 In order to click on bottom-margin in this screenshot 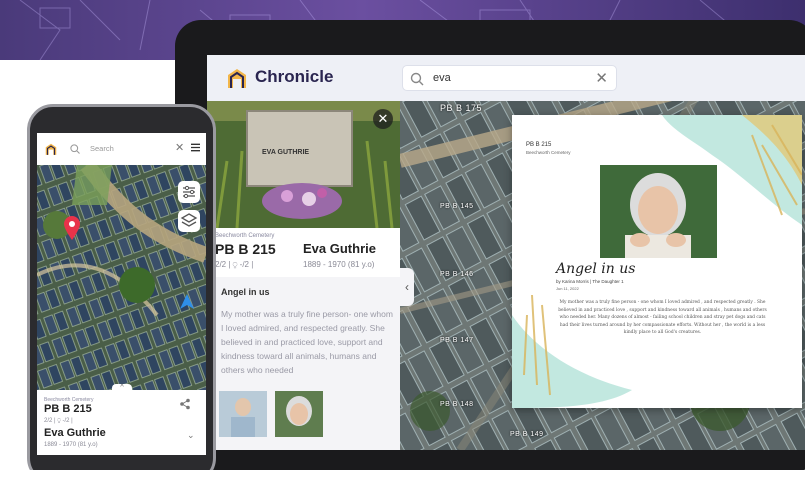, I will do `click(402, 480)`.